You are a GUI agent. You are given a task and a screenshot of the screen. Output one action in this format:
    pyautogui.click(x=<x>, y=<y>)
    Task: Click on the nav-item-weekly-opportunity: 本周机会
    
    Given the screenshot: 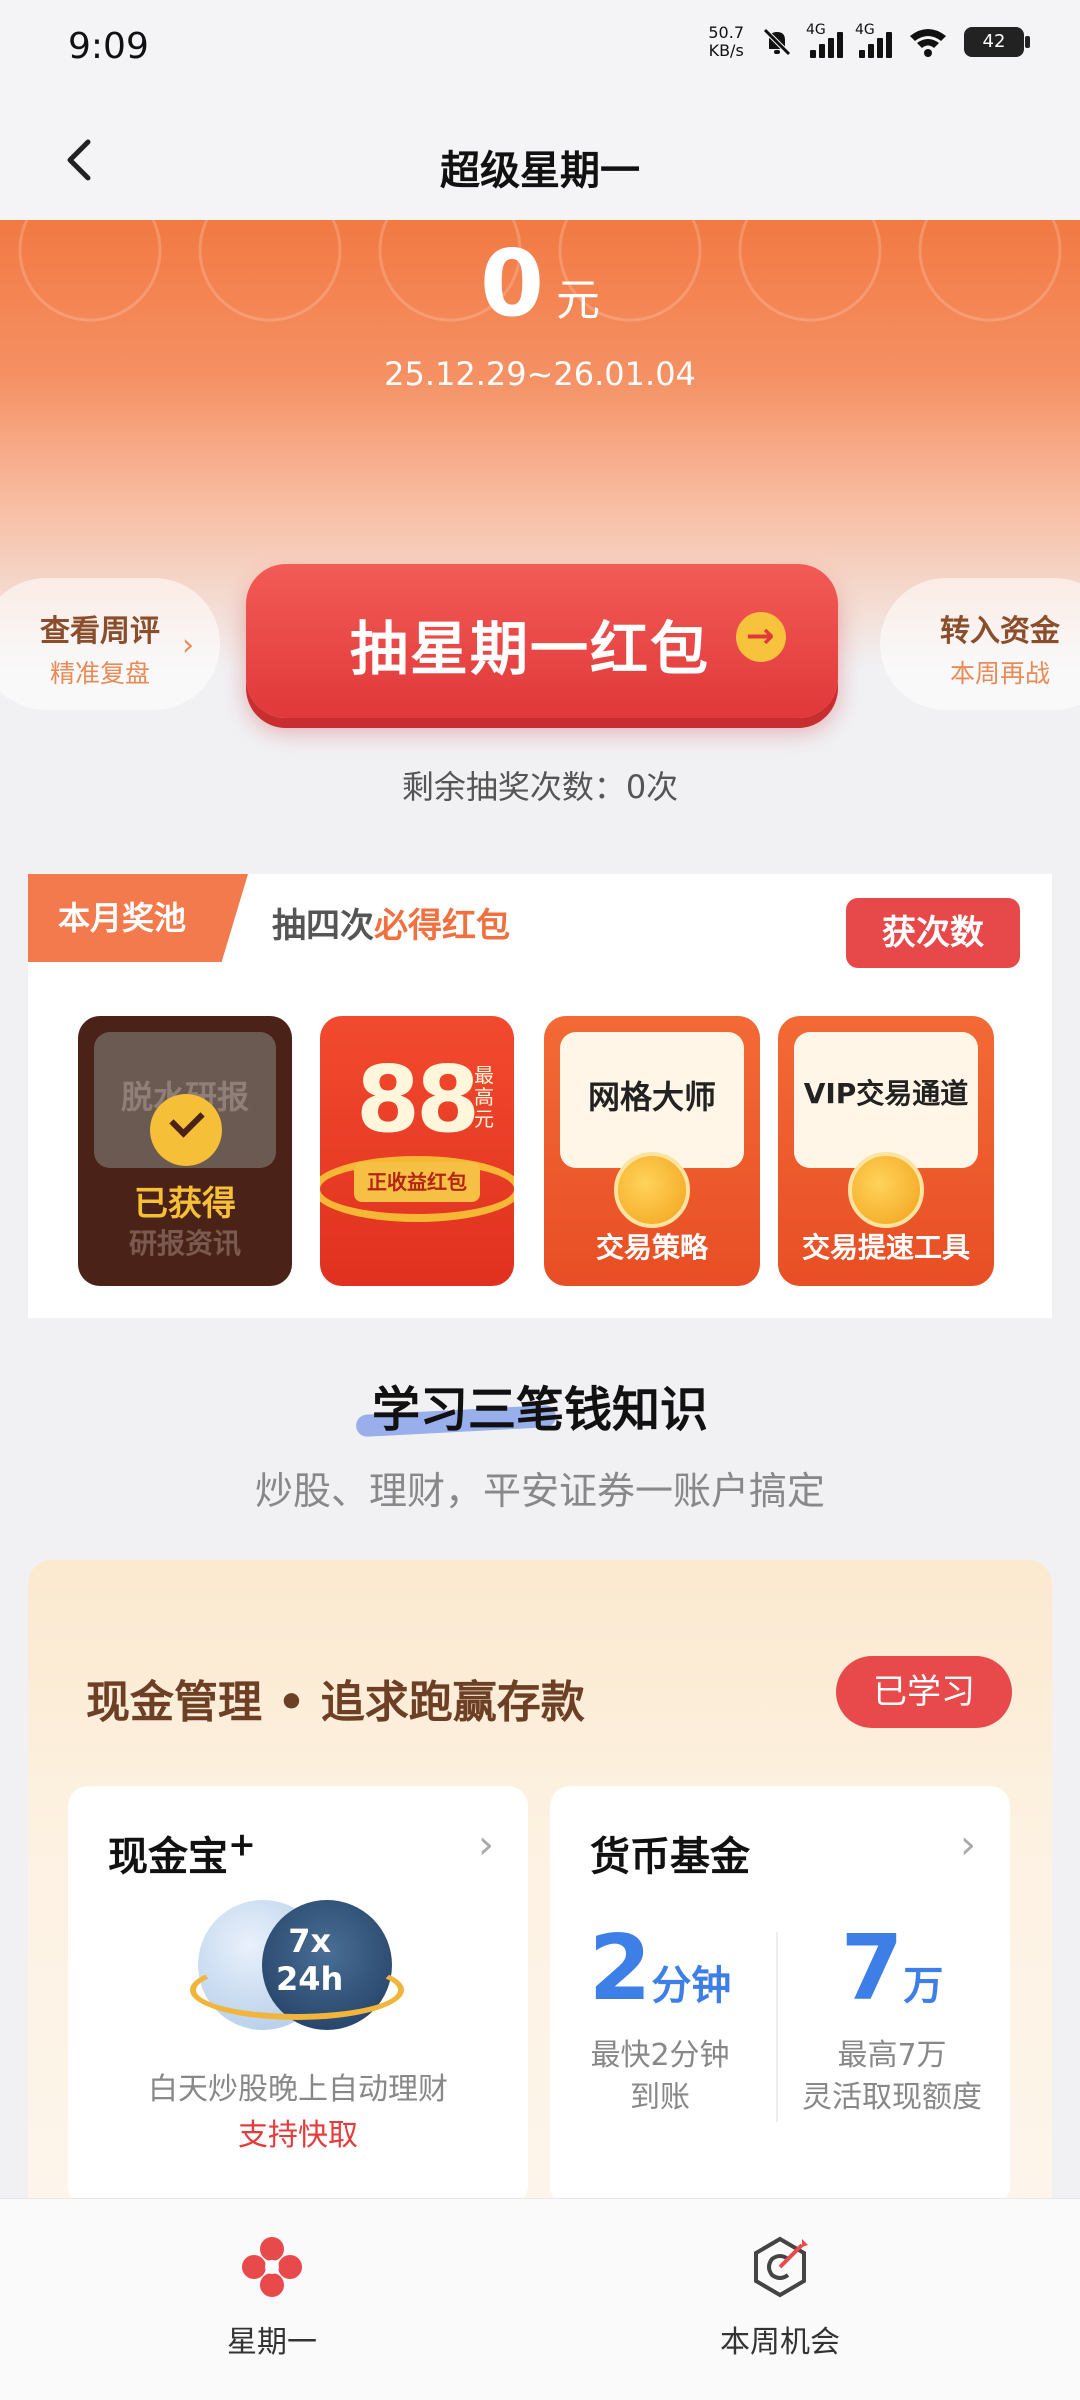 What is the action you would take?
    pyautogui.click(x=780, y=2298)
    